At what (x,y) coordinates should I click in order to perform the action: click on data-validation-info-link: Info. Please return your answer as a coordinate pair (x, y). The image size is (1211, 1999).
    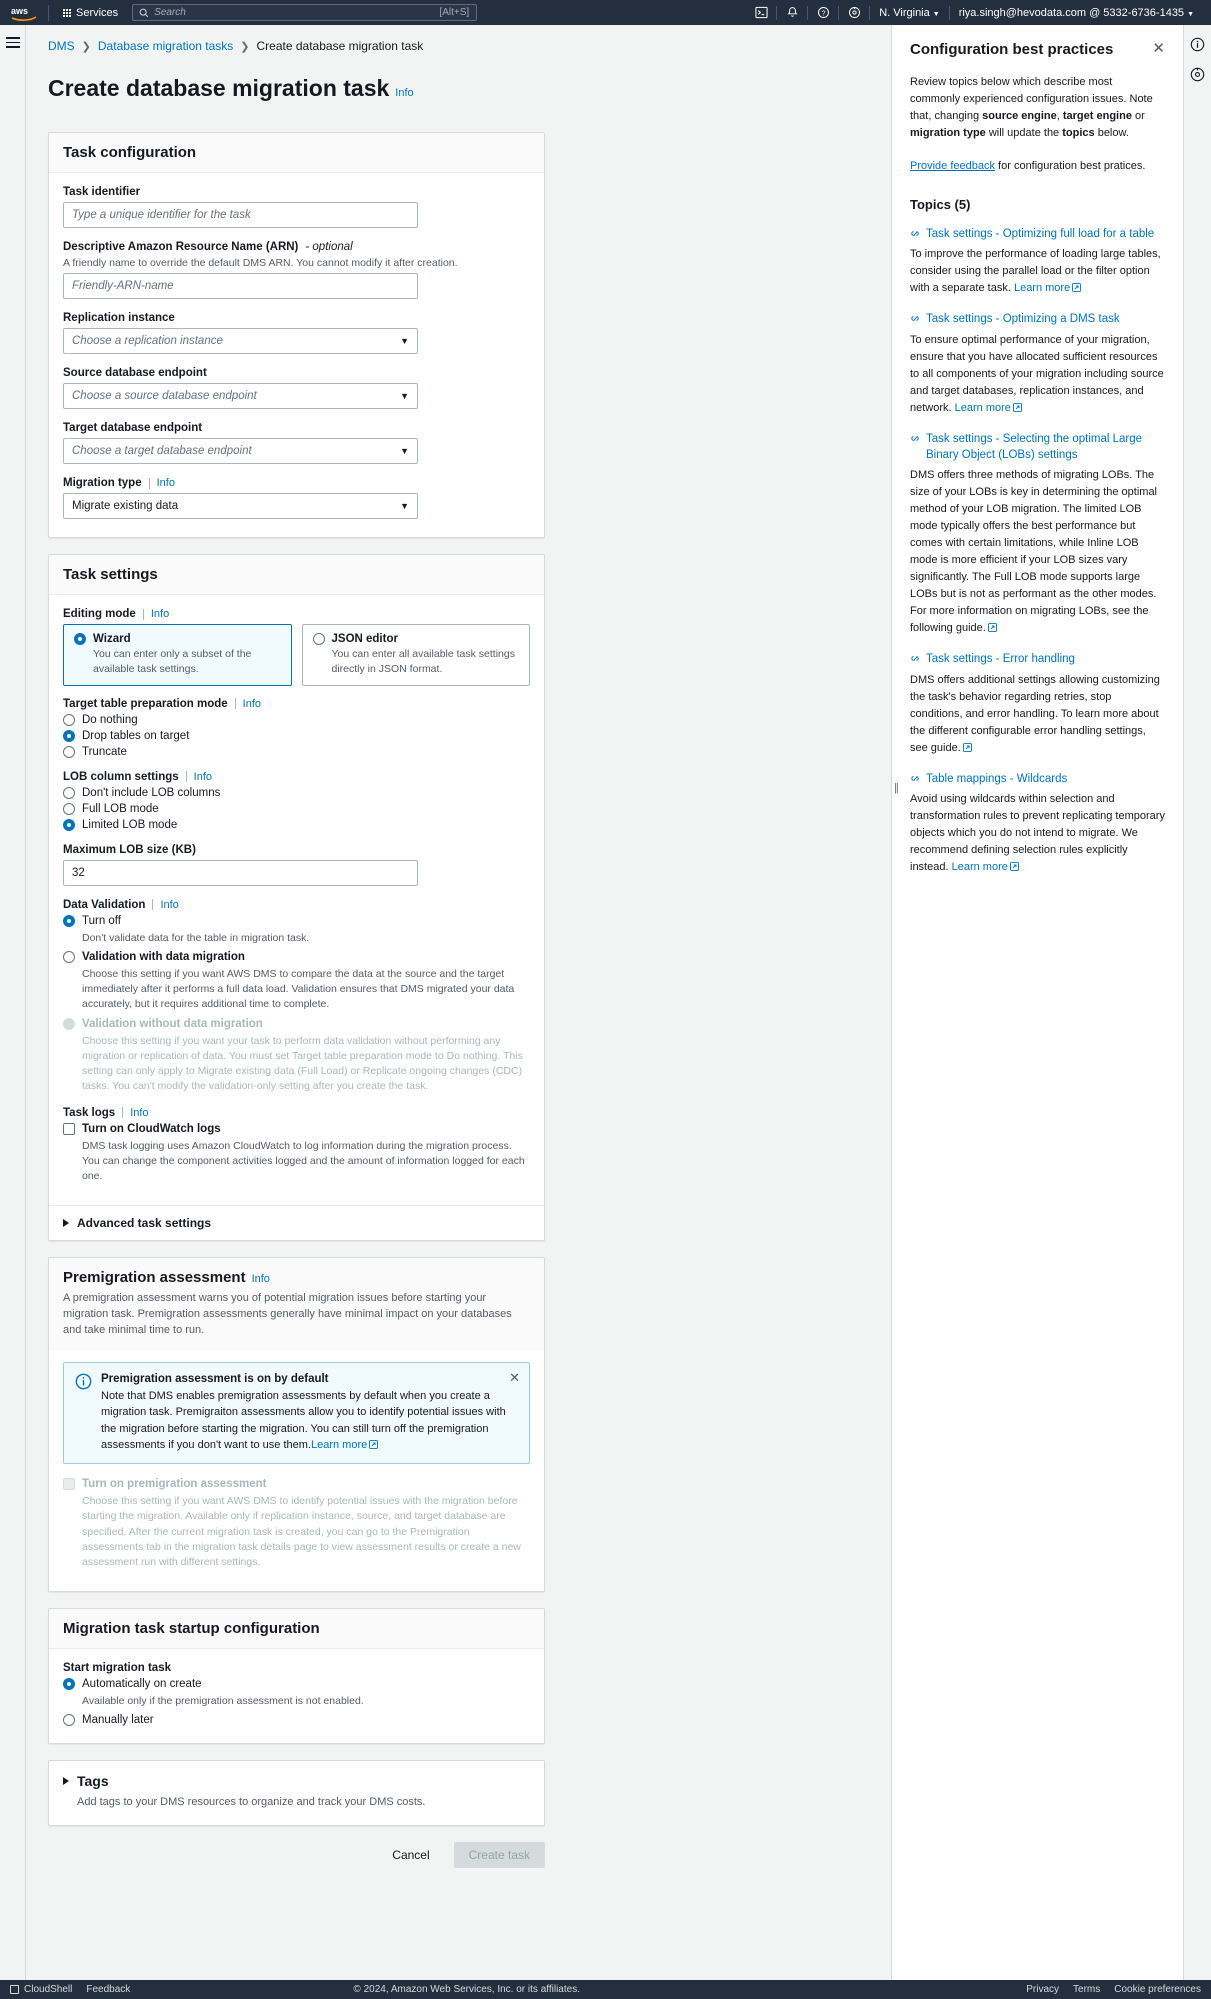
    Looking at the image, I should click on (169, 905).